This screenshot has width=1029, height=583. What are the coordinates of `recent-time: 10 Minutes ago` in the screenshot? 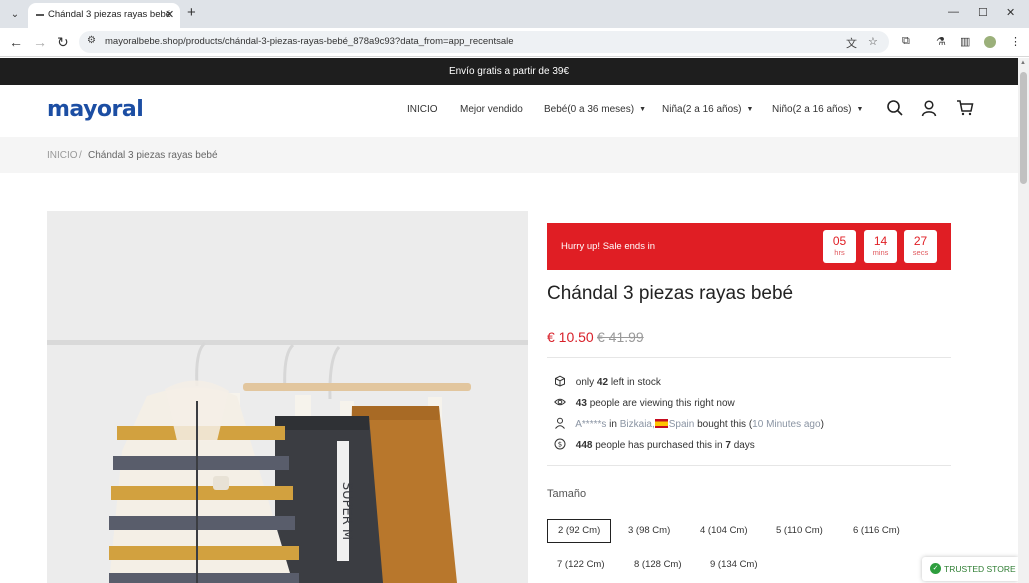 It's located at (786, 424).